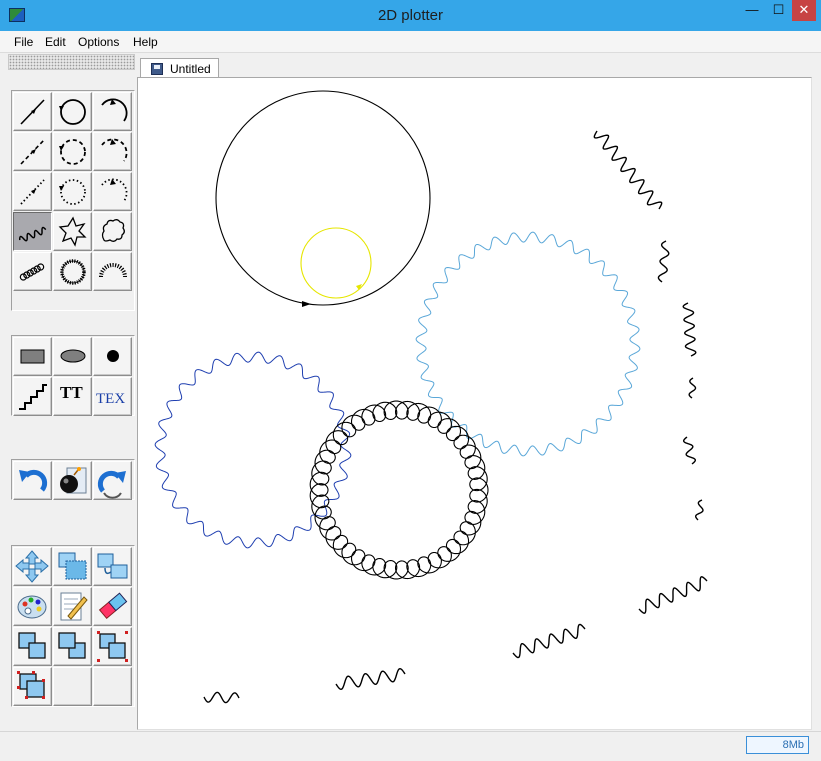 Image resolution: width=821 pixels, height=761 pixels. I want to click on yellow-circle, so click(336, 263).